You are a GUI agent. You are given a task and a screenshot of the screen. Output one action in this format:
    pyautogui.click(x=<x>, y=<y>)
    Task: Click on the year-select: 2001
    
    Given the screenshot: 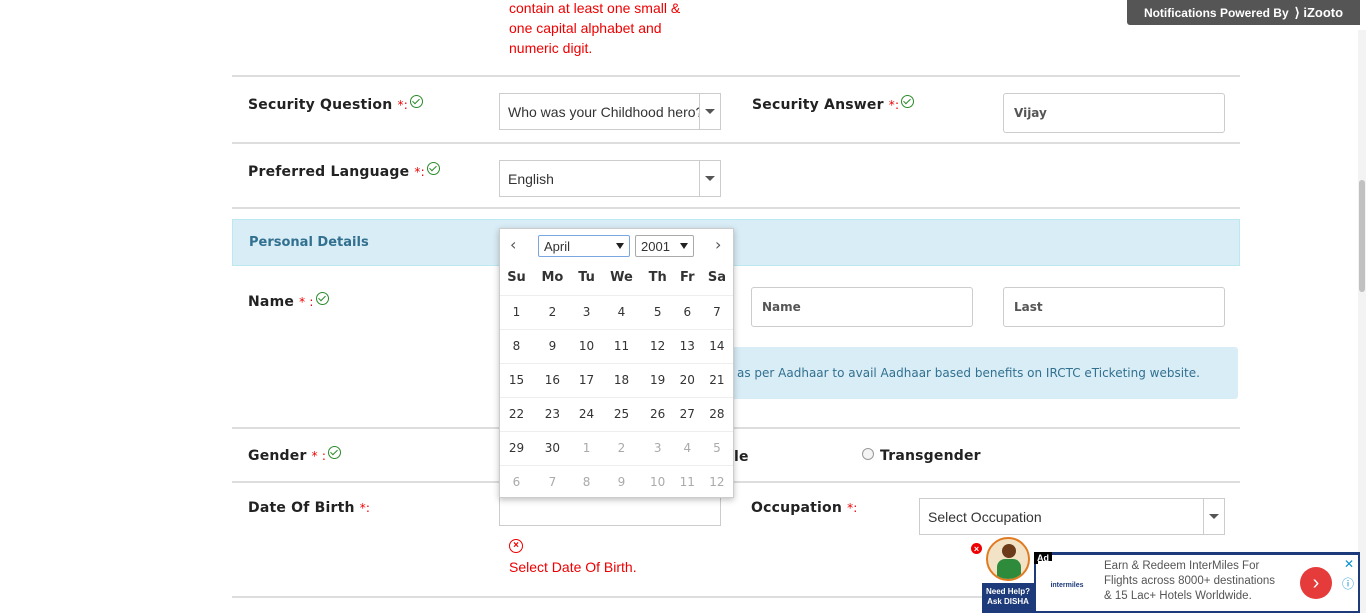 What is the action you would take?
    pyautogui.click(x=664, y=246)
    